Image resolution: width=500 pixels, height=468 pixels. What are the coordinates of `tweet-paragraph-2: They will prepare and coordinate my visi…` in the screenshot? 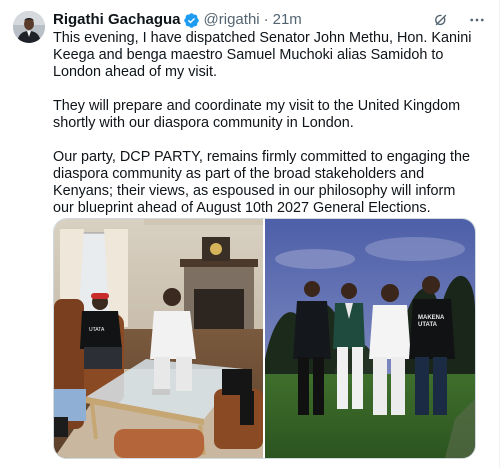 It's located at (257, 114).